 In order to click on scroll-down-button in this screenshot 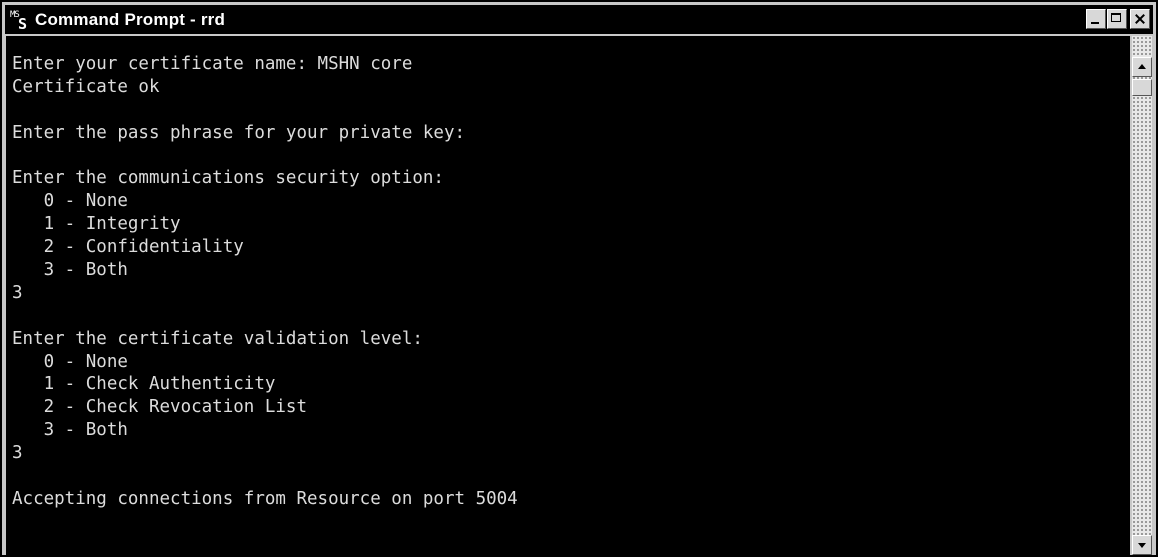, I will do `click(1142, 545)`.